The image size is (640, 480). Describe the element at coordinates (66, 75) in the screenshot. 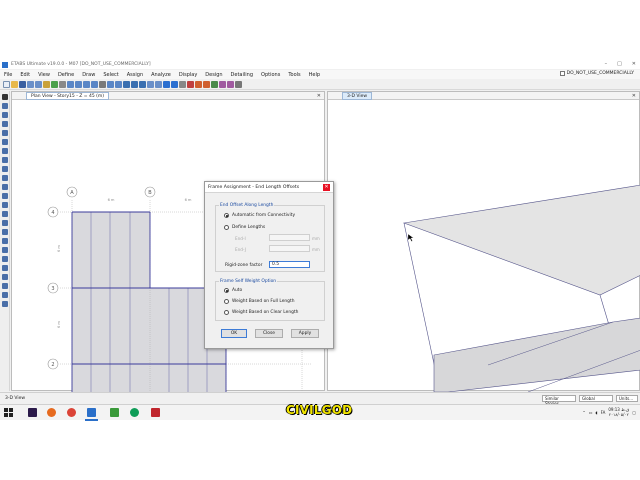

I see `menu-define: Define` at that location.